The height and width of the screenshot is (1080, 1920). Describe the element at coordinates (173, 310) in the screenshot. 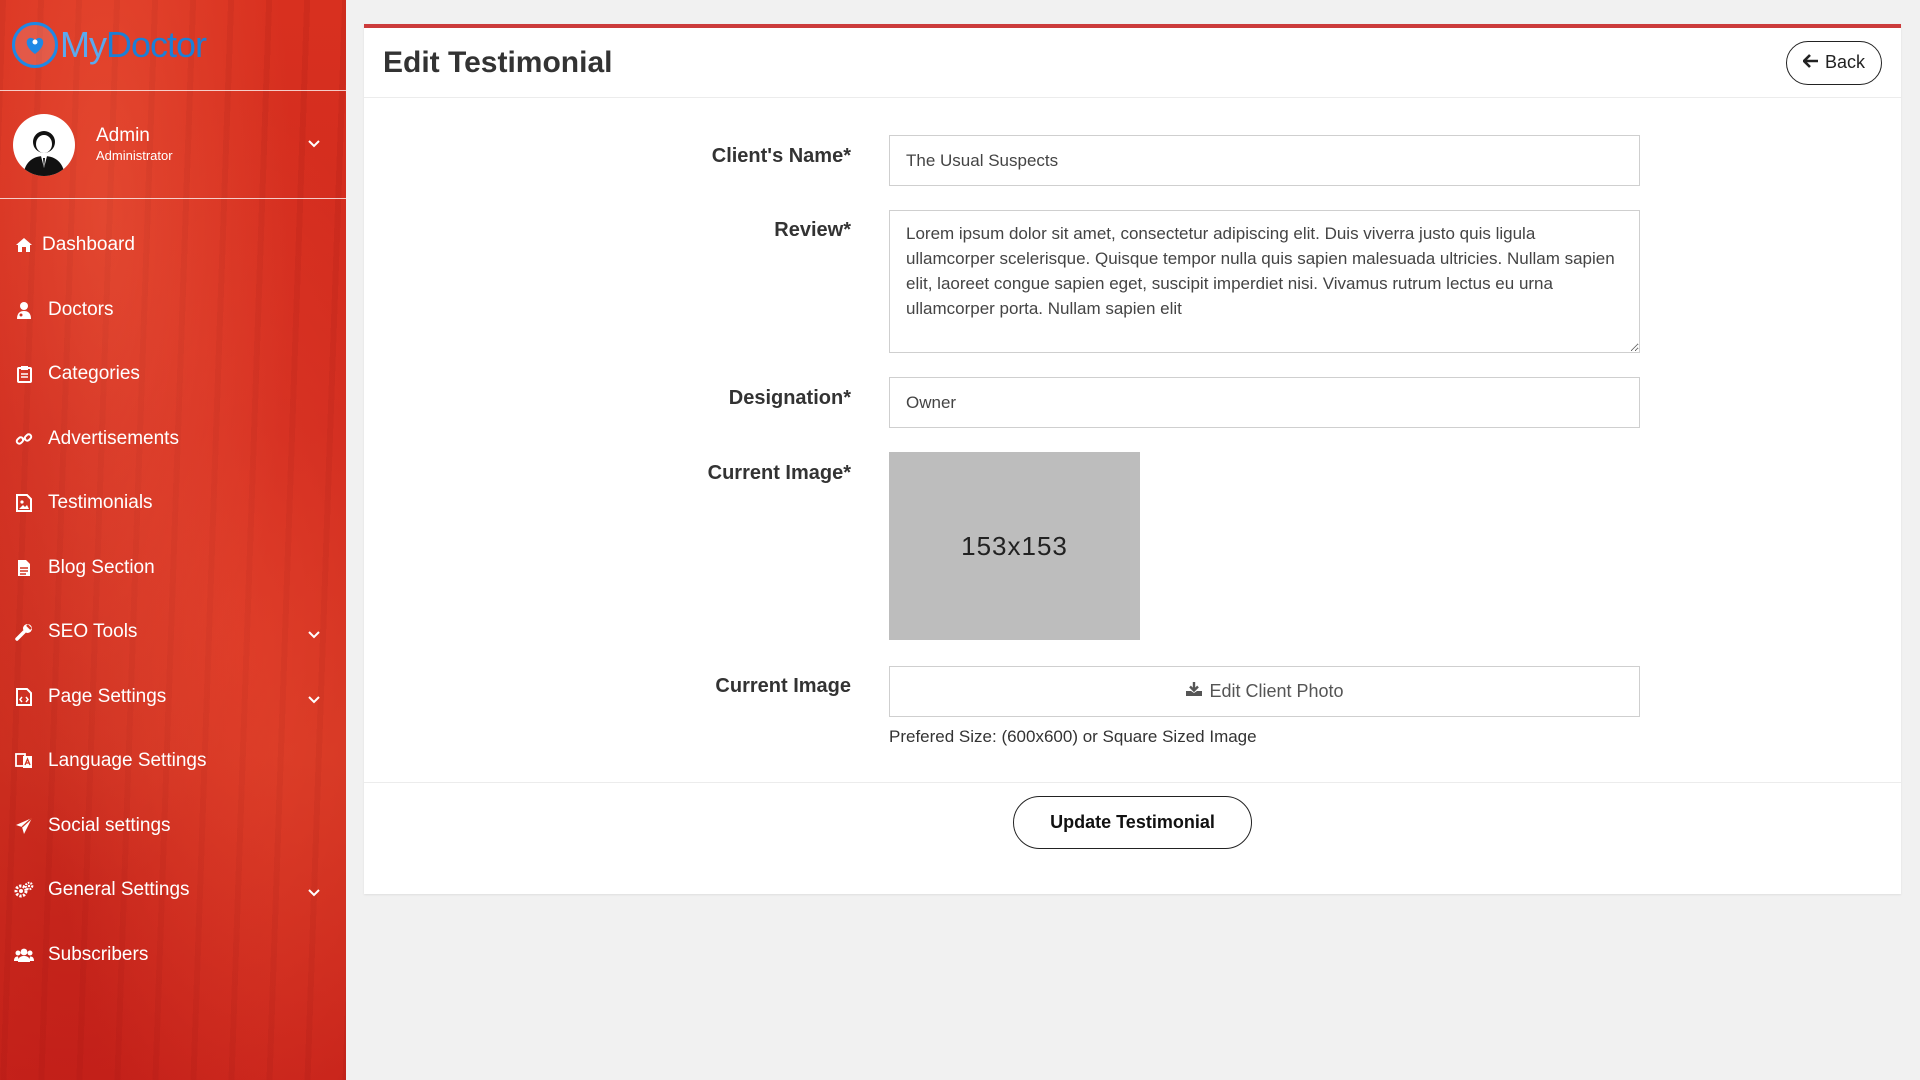

I see `sidebar-item-doctors: Doctors` at that location.